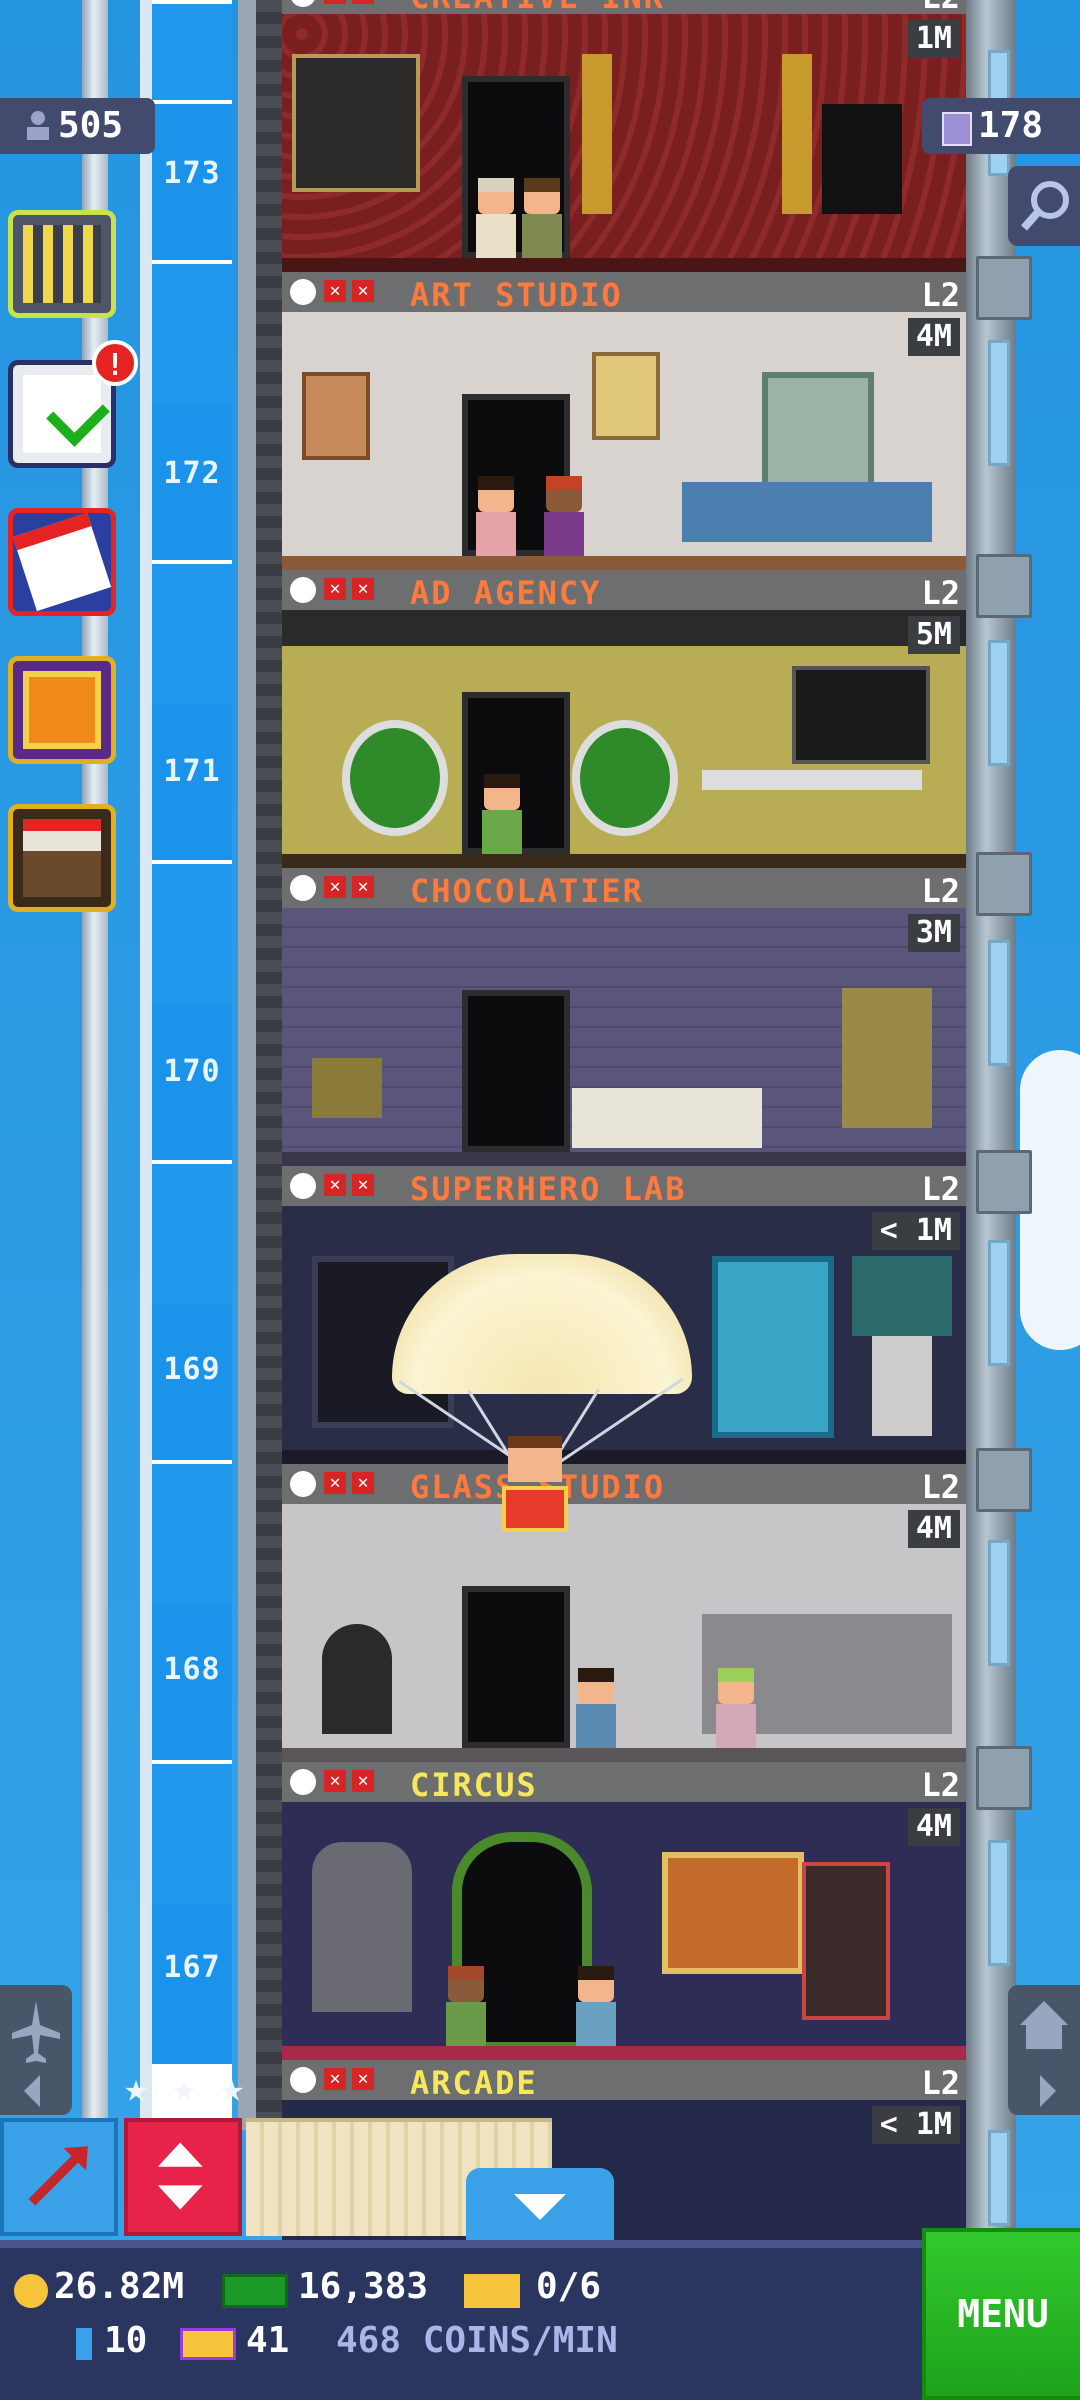  I want to click on floor-art-studio: ✕ ✕ ART STUDIO L2 4M, so click(624, 421).